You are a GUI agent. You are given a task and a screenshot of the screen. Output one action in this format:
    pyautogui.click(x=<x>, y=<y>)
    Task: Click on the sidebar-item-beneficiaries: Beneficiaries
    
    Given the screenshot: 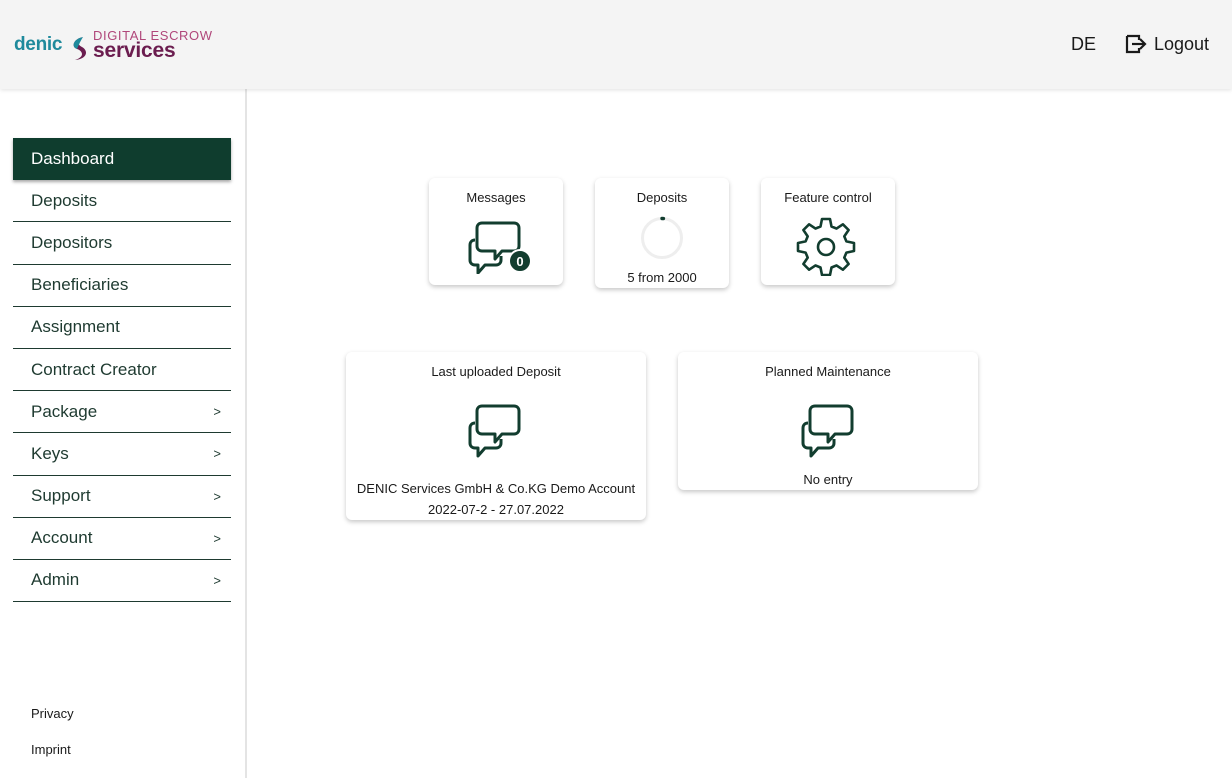 What is the action you would take?
    pyautogui.click(x=122, y=286)
    